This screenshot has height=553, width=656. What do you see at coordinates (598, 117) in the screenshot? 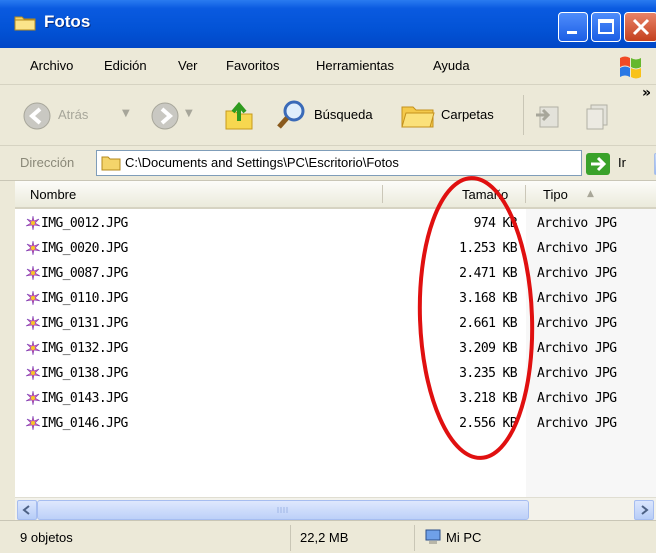
I see `copy-to-icon` at bounding box center [598, 117].